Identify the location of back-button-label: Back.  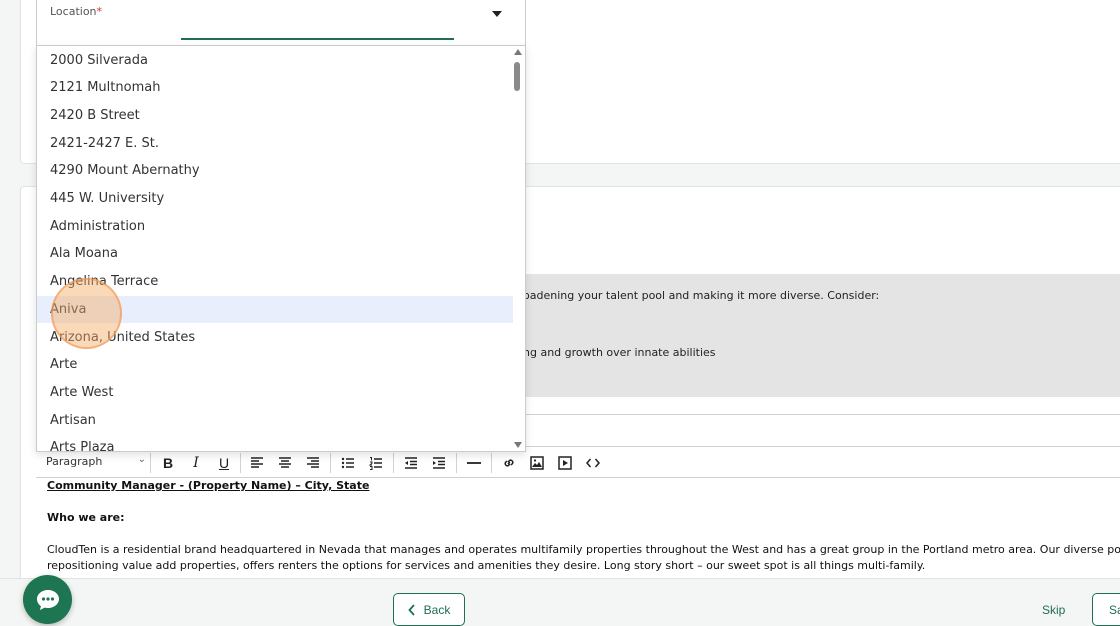
(437, 609).